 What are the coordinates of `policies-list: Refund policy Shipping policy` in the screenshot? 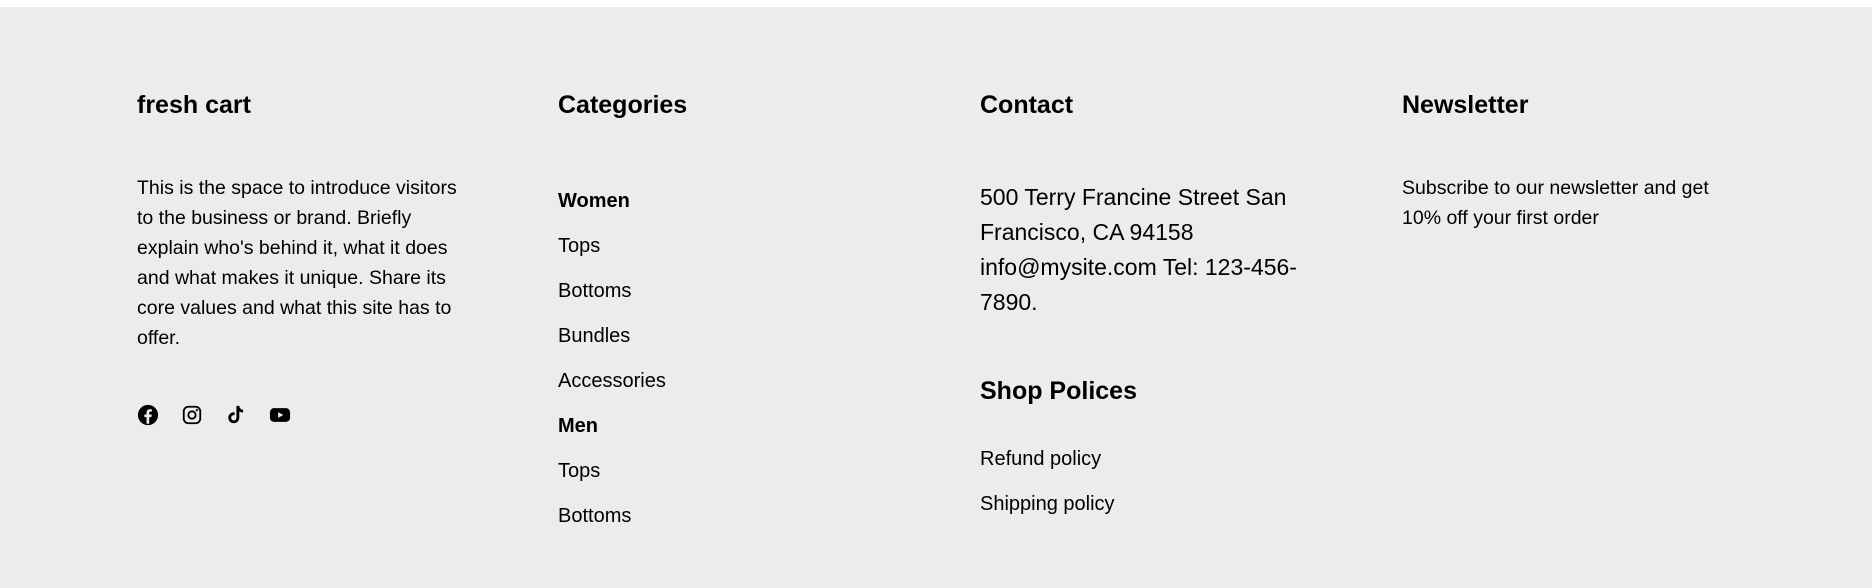 It's located at (1047, 482).